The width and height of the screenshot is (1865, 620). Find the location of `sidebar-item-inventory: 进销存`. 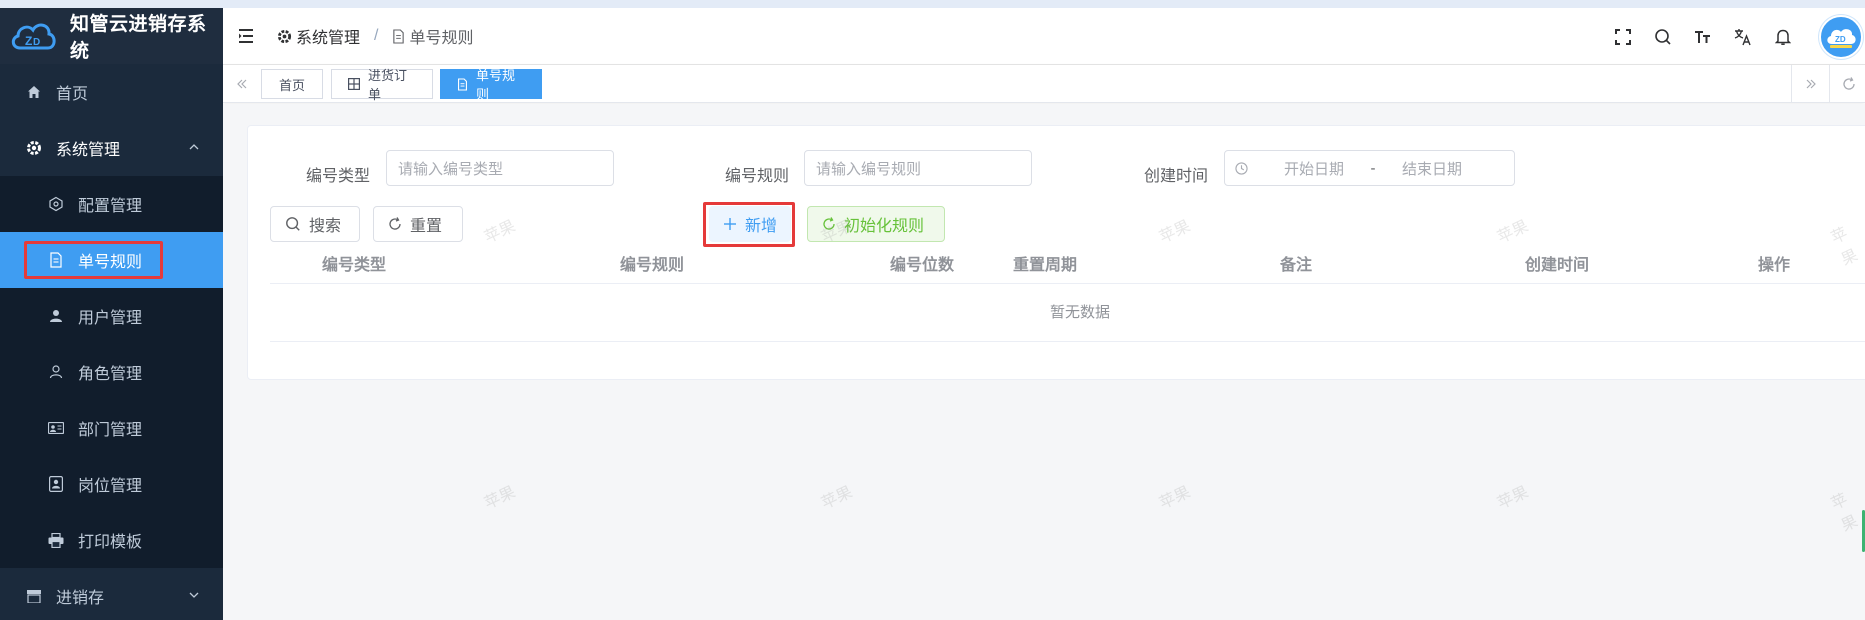

sidebar-item-inventory: 进销存 is located at coordinates (111, 594).